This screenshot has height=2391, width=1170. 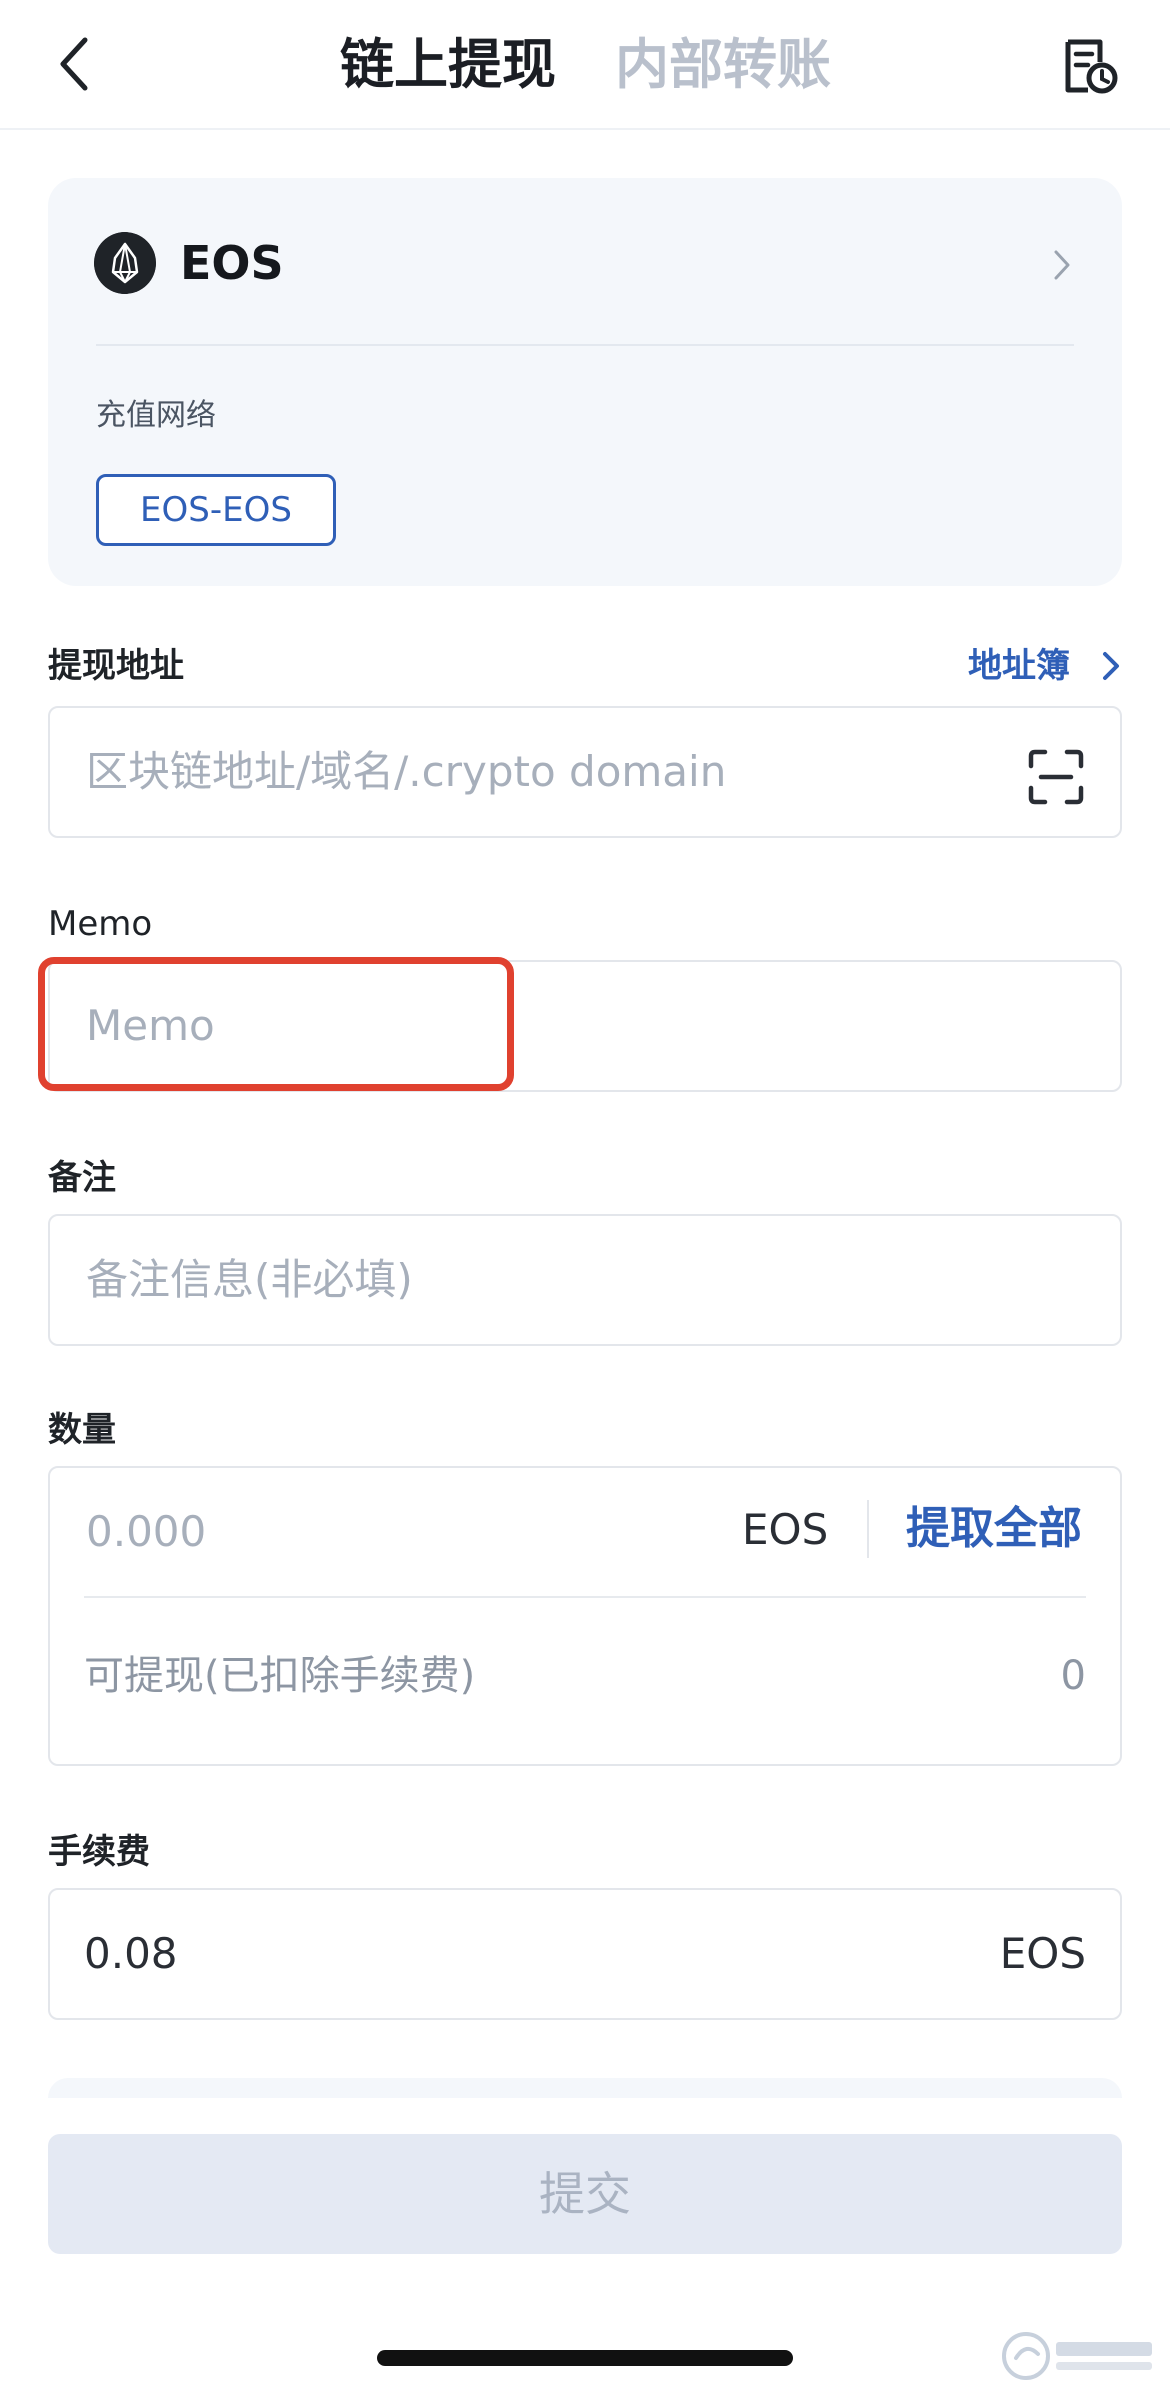 What do you see at coordinates (232, 263) in the screenshot?
I see `coin-name: EOS` at bounding box center [232, 263].